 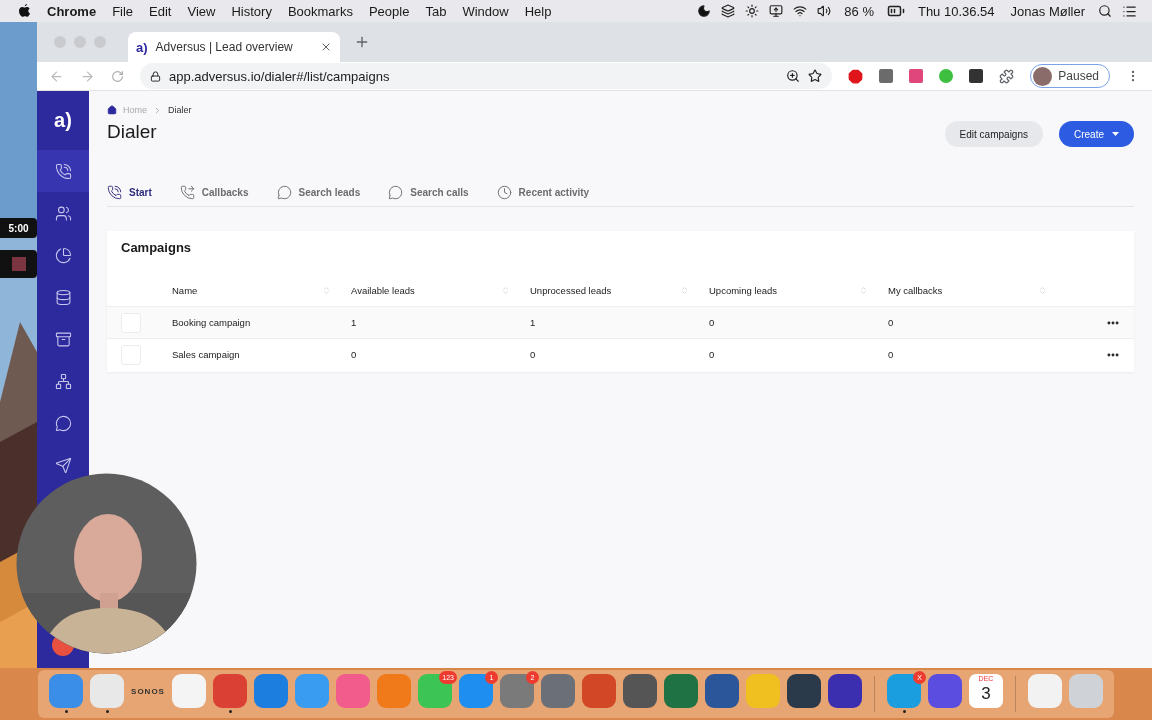 I want to click on column-header: Name, so click(x=185, y=290).